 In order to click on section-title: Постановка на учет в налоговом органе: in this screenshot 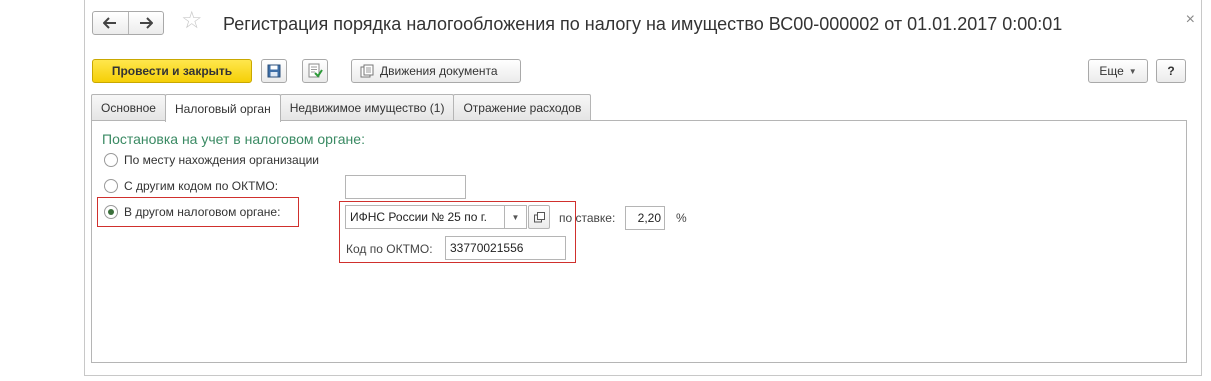, I will do `click(233, 139)`.